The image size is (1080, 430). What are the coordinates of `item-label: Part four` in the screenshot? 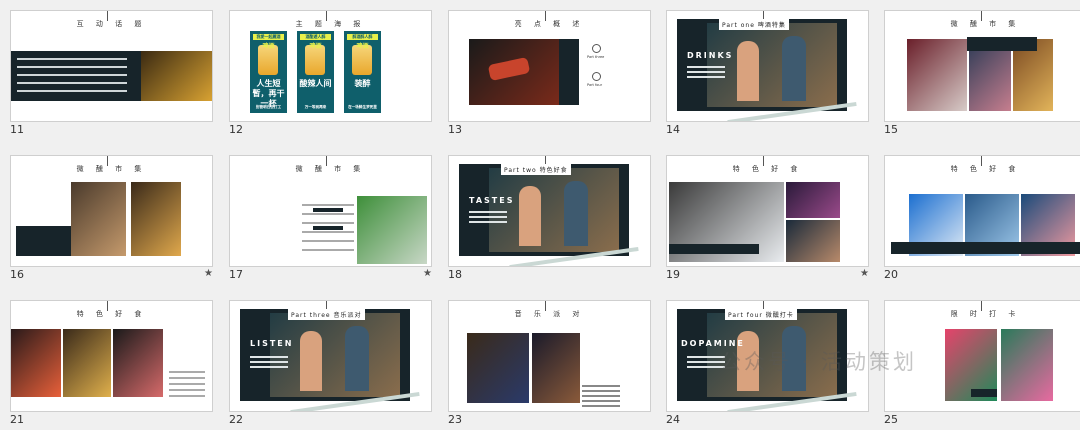 It's located at (595, 85).